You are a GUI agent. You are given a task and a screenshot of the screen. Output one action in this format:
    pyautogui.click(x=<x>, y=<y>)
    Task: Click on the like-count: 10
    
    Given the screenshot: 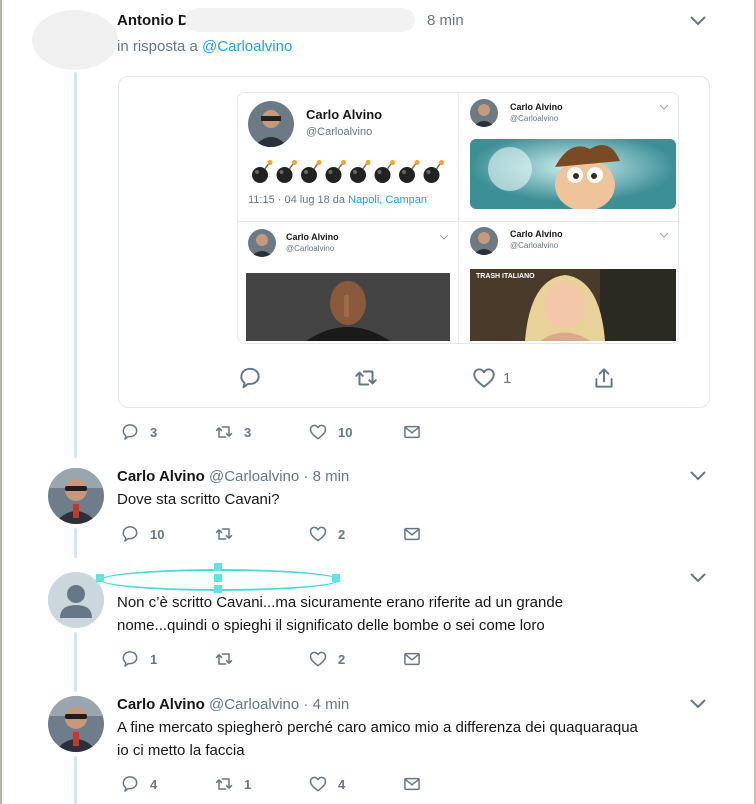 What is the action you would take?
    pyautogui.click(x=345, y=432)
    